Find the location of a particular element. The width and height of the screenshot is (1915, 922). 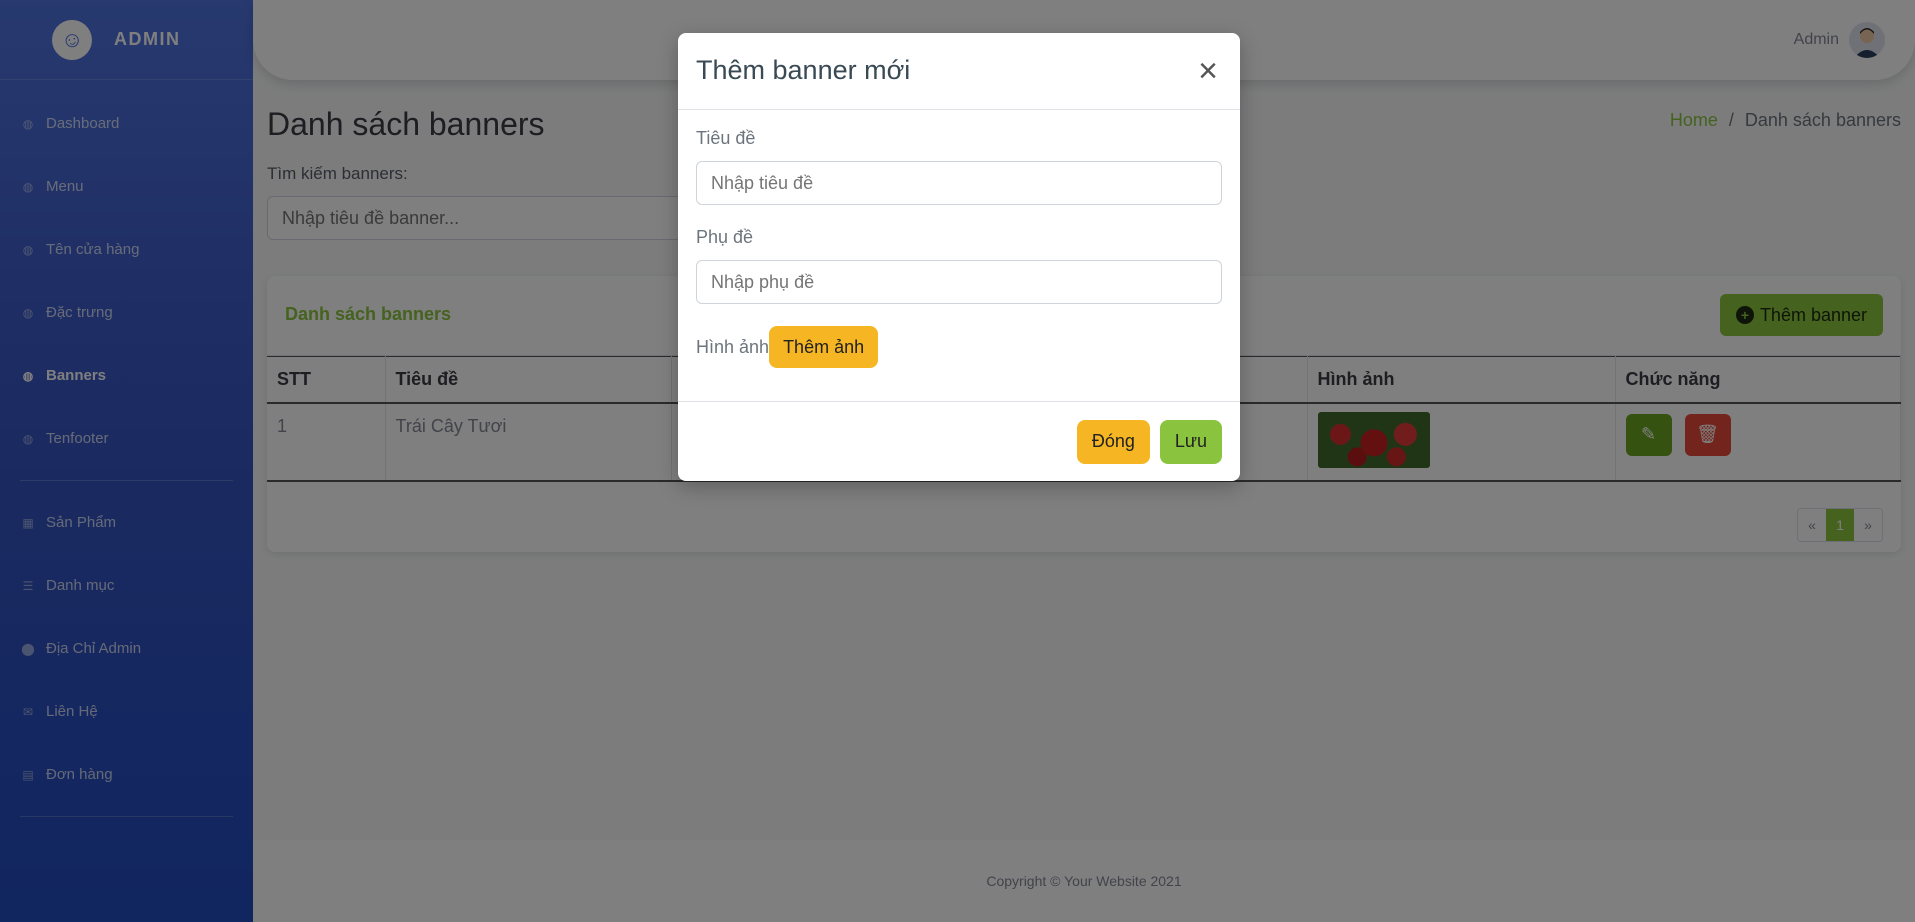

modal-header: Thêm banner mới × is located at coordinates (959, 71).